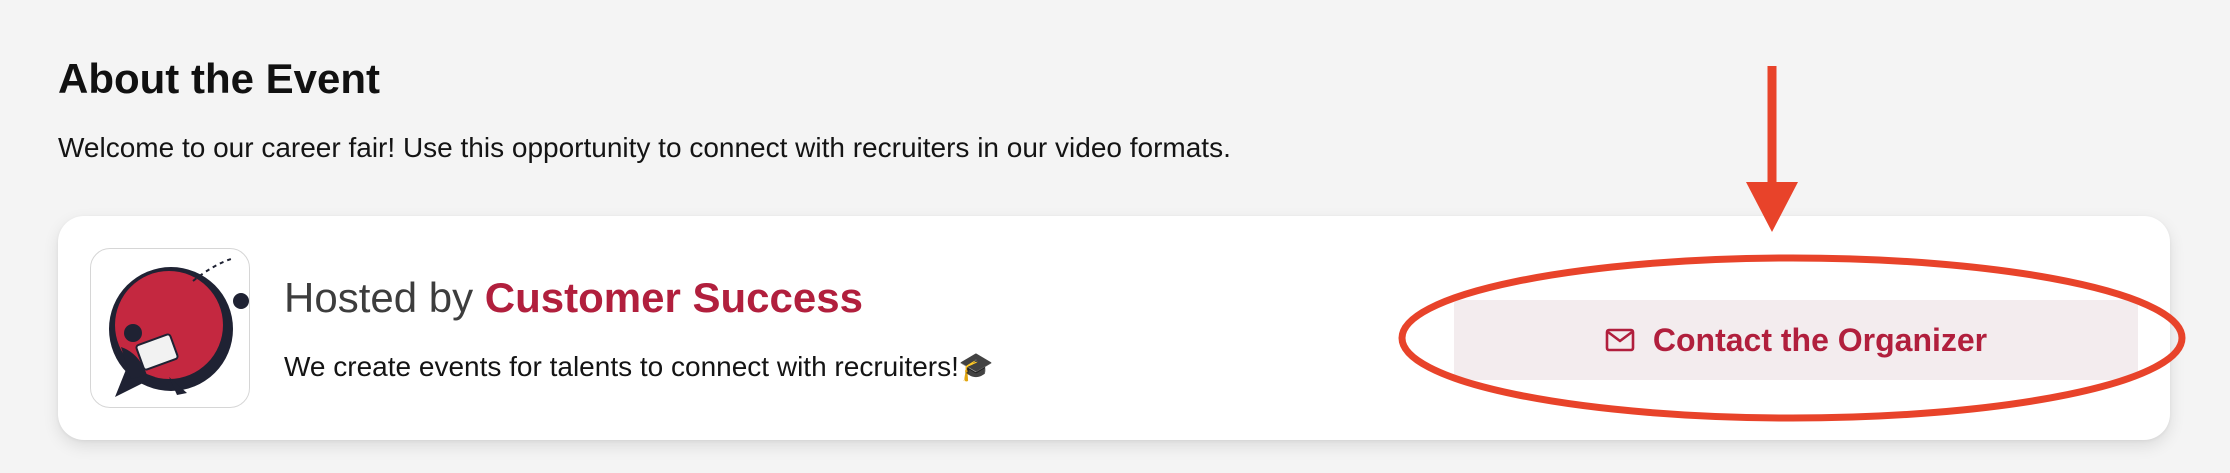 The image size is (2230, 473). I want to click on hosted-by-prefix: Hosted by, so click(384, 297).